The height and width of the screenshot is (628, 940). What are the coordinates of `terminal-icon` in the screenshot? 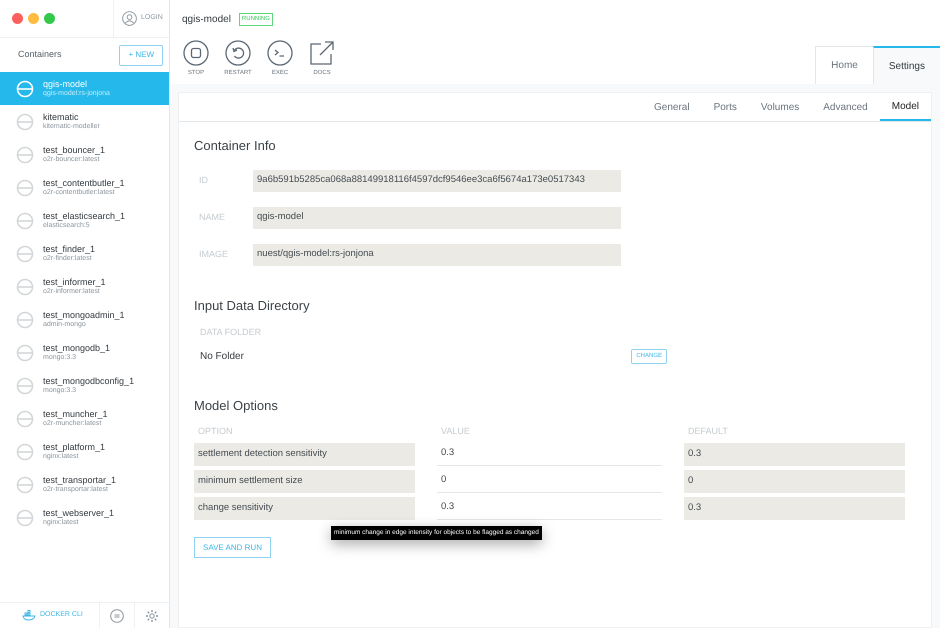 It's located at (280, 53).